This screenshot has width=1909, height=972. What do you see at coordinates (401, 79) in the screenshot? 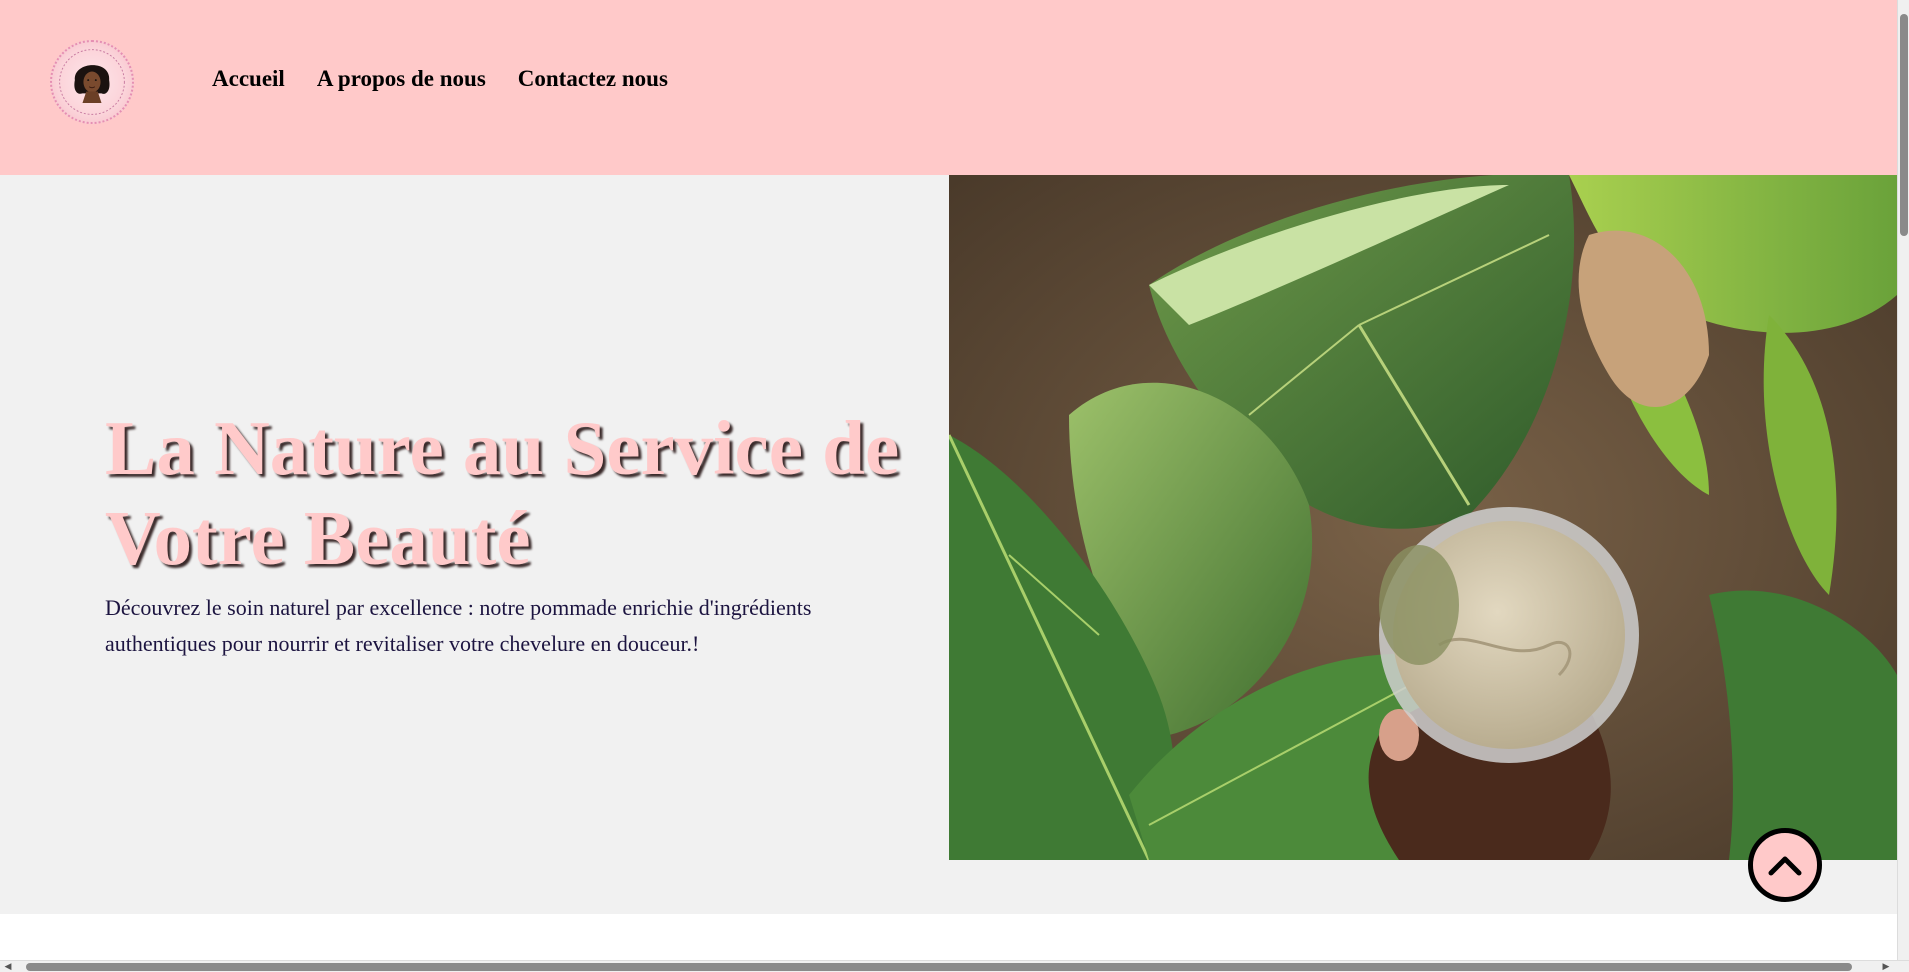
I see `nav-link-a-propos: A propos de nous` at bounding box center [401, 79].